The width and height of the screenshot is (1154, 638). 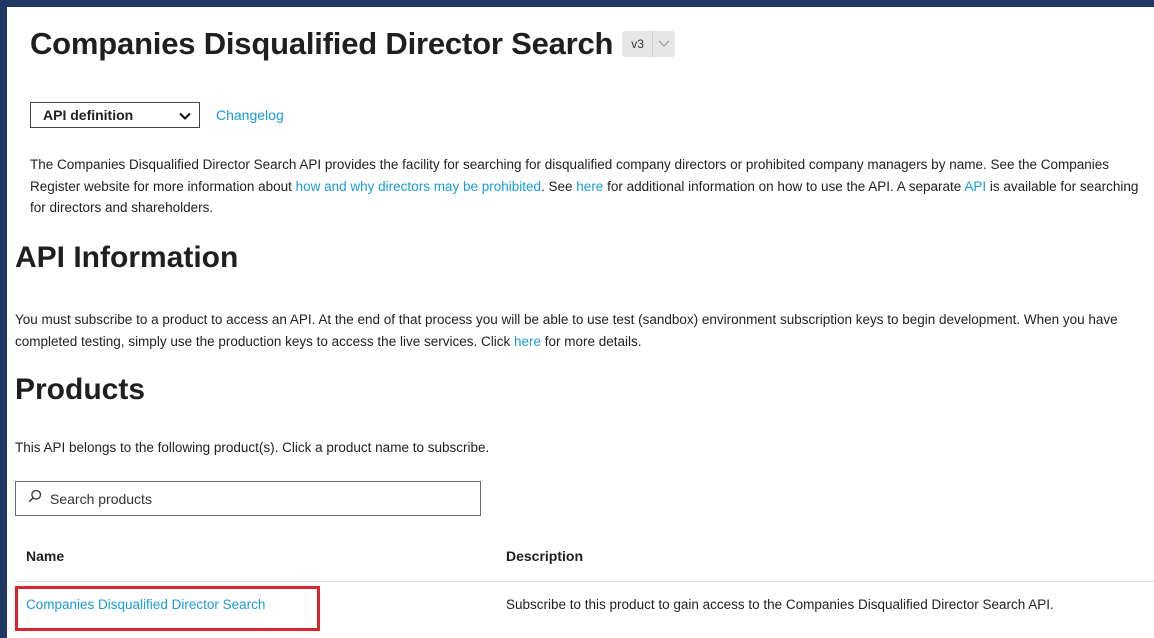 I want to click on search-products-box, so click(x=248, y=498).